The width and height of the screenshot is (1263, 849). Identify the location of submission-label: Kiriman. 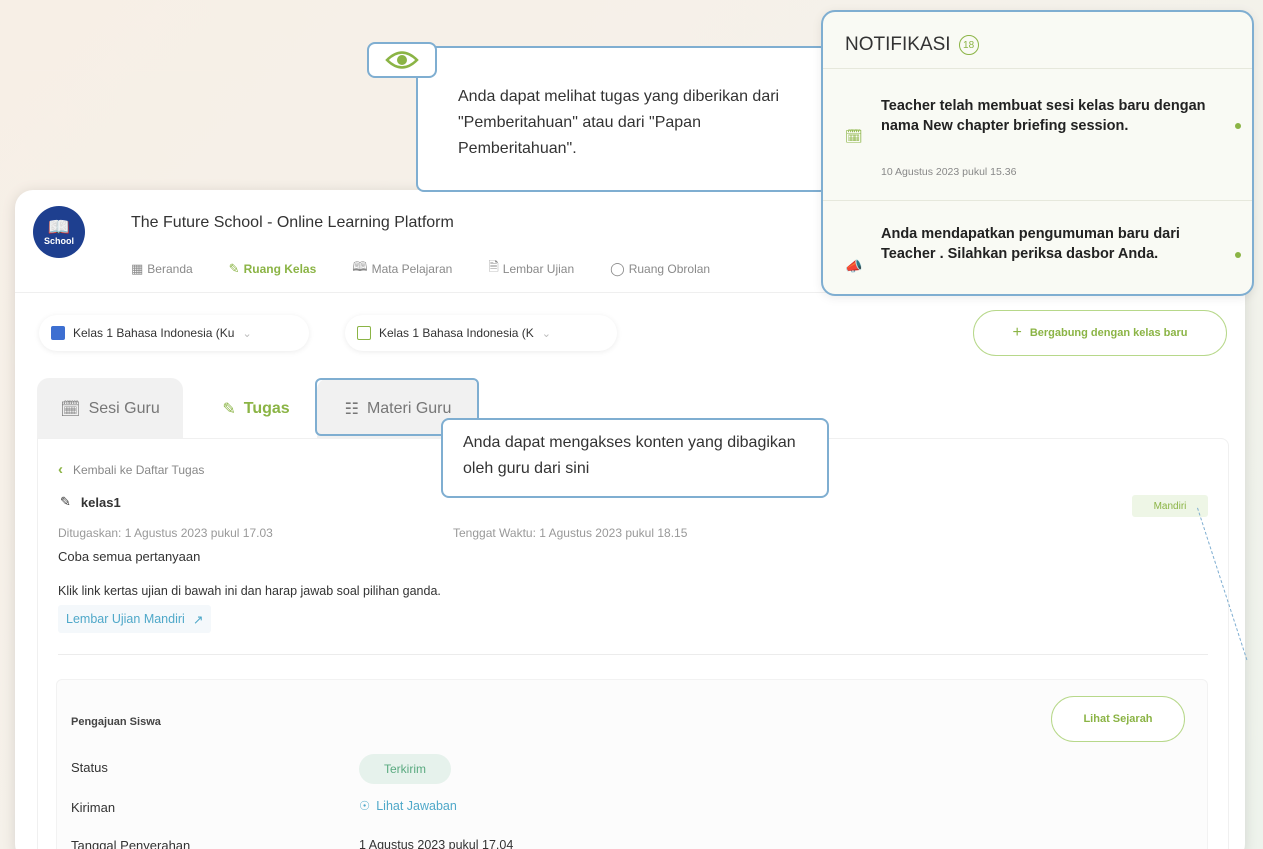
(93, 807).